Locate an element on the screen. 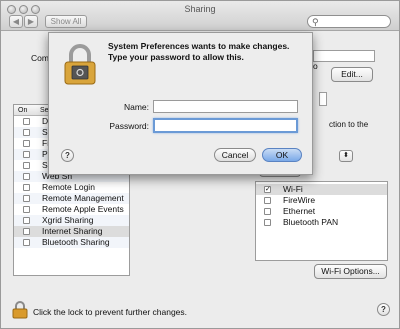 The width and height of the screenshot is (400, 329). password-field is located at coordinates (225, 125).